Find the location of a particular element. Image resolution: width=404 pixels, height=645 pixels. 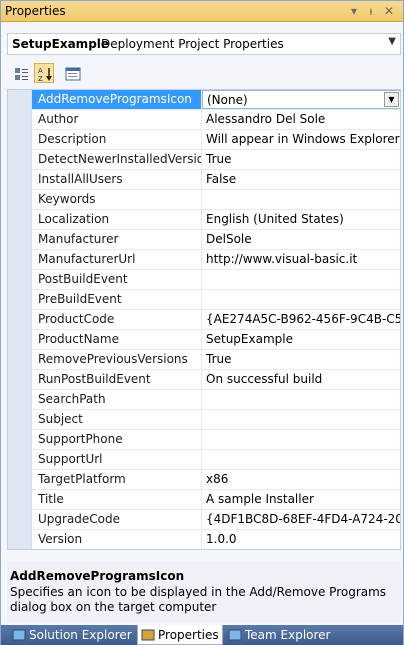

categorized-button is located at coordinates (21, 73).